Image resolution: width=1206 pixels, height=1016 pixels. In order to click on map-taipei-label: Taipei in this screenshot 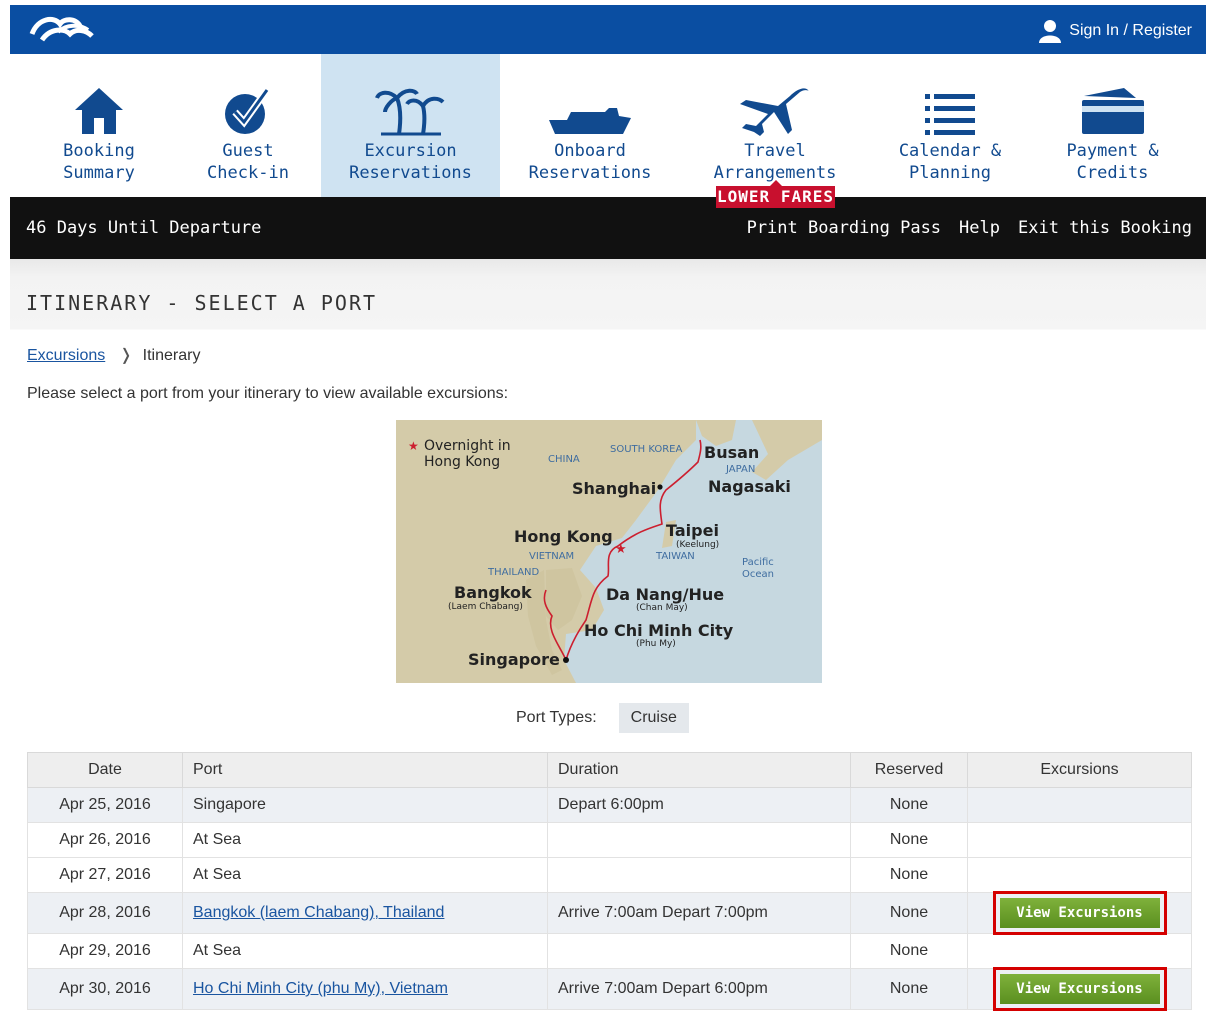, I will do `click(692, 530)`.